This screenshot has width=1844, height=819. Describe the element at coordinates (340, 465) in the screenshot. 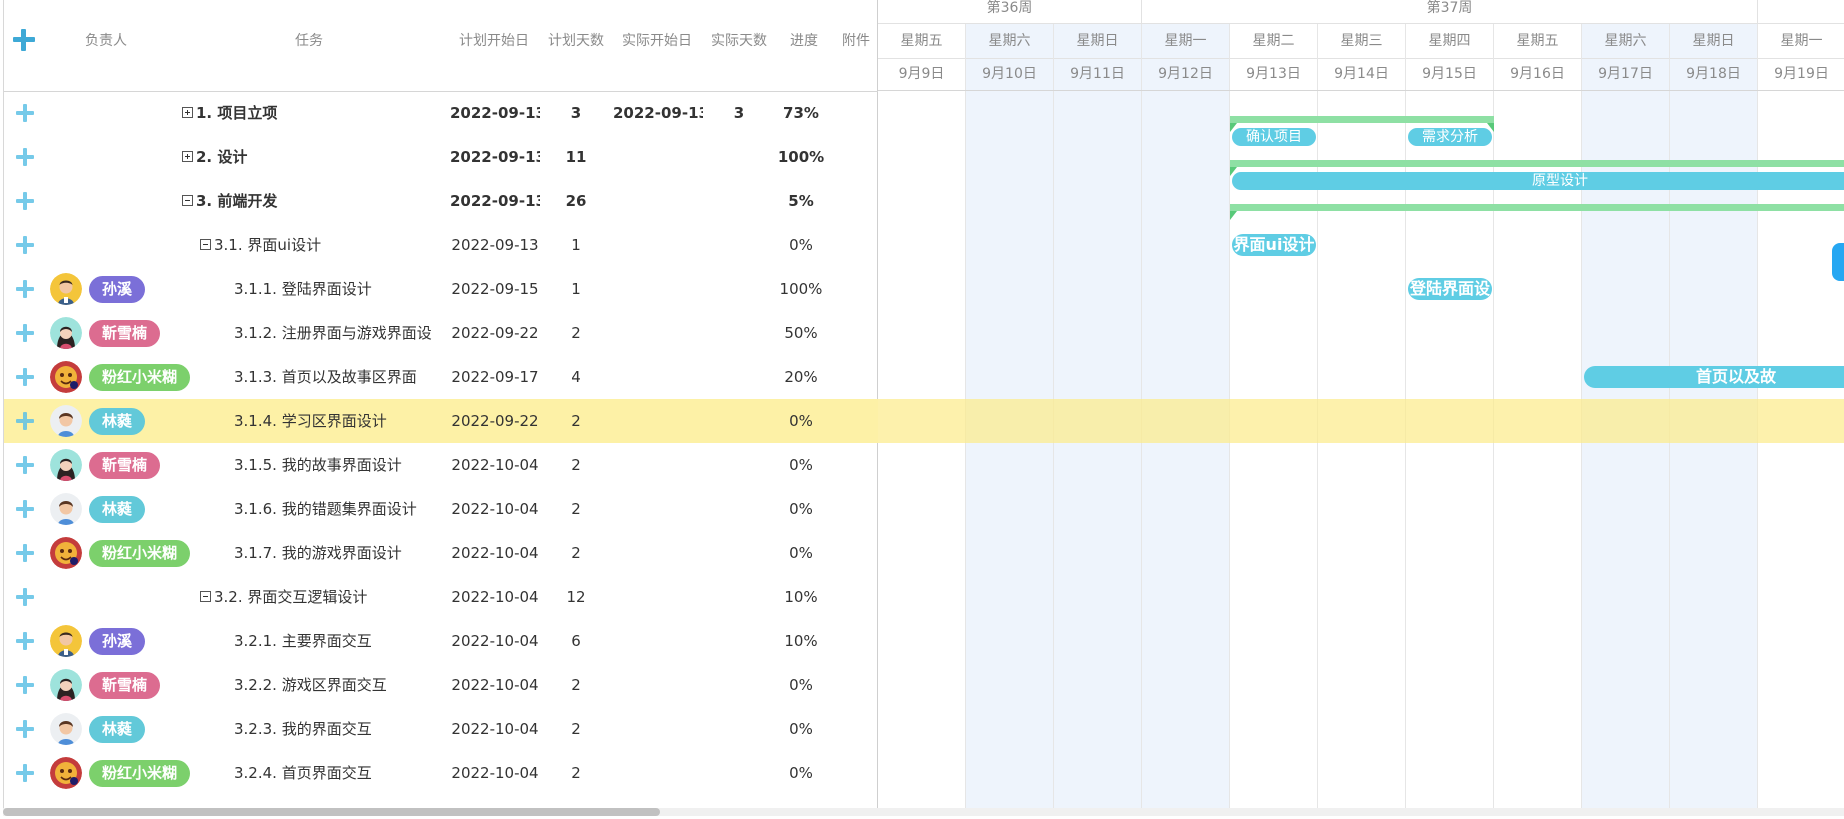

I see `task-name: 3.1.5. 我的故事界面设计` at that location.